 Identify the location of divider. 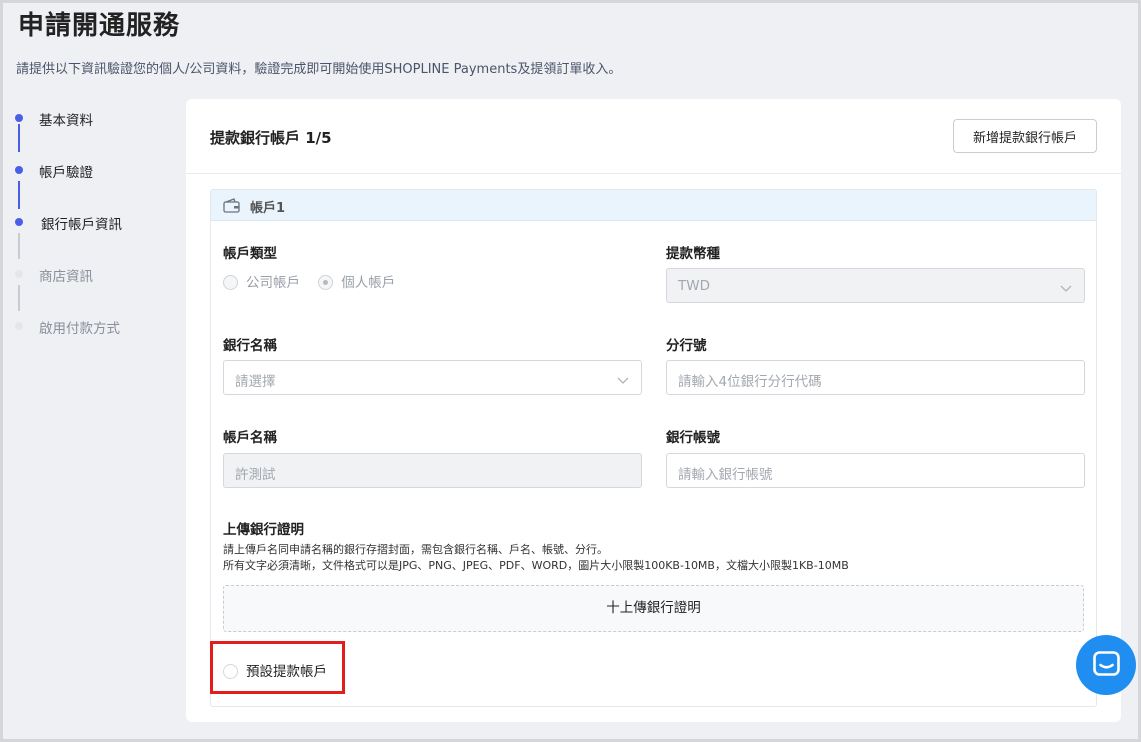
(653, 173).